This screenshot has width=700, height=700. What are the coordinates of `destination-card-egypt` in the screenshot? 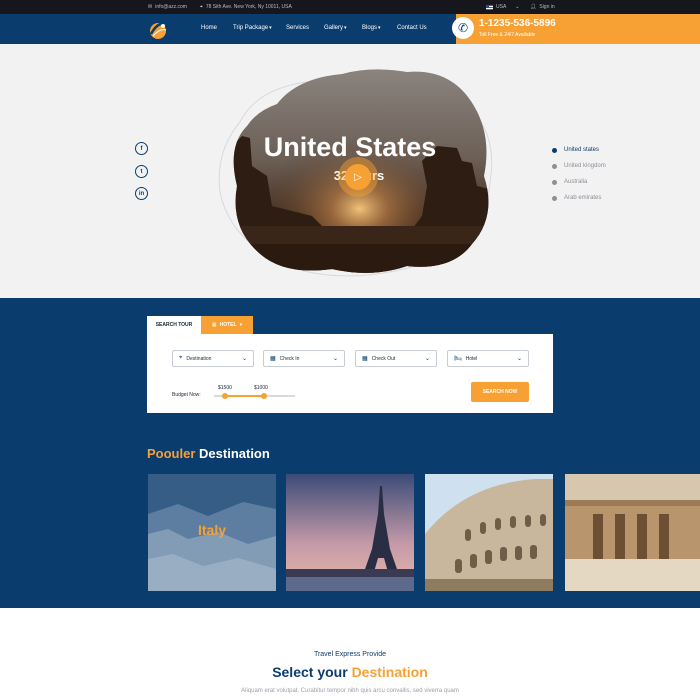 It's located at (632, 532).